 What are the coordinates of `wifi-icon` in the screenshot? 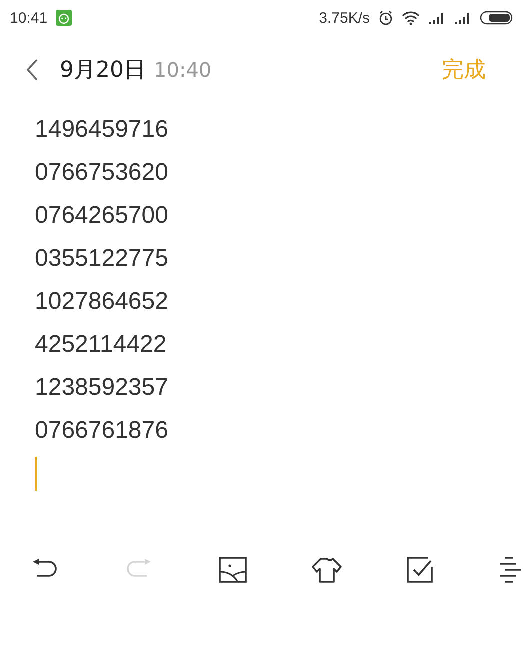 It's located at (411, 18).